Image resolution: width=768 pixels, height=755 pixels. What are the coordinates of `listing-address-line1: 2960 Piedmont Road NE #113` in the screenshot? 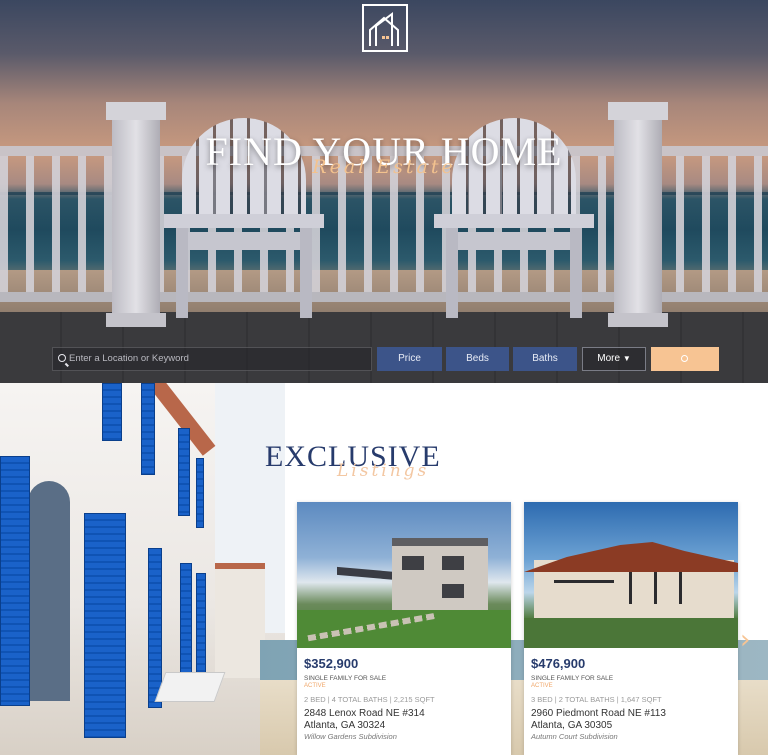 It's located at (598, 713).